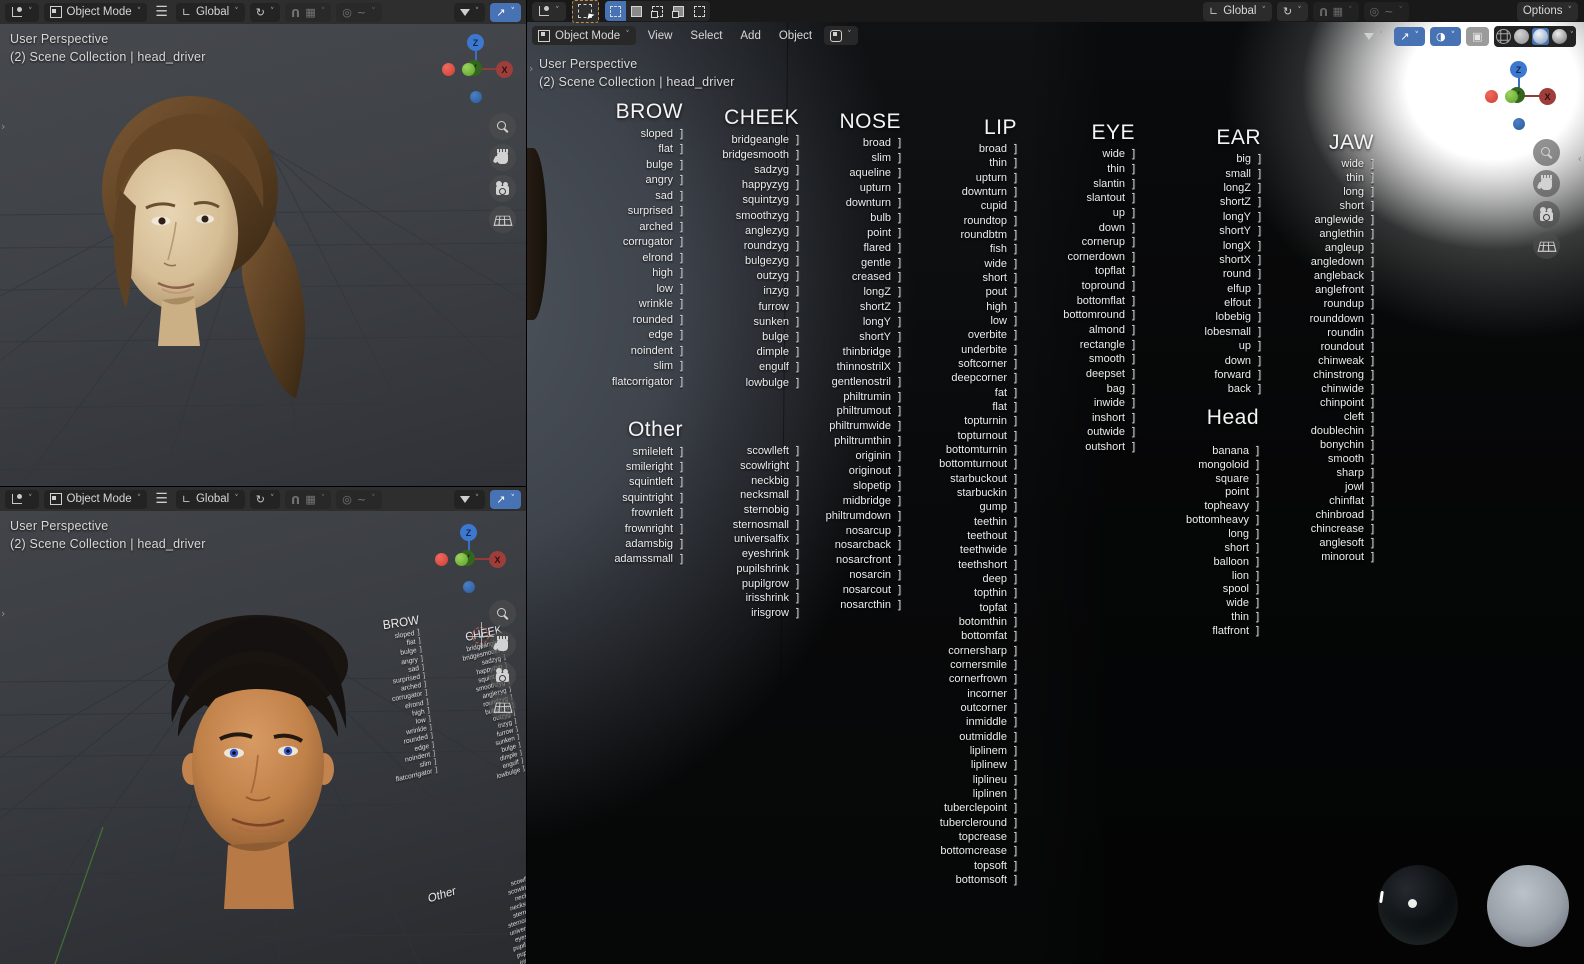 The width and height of the screenshot is (1584, 964). Describe the element at coordinates (476, 97) in the screenshot. I see `gizmo-neg-z-ball` at that location.